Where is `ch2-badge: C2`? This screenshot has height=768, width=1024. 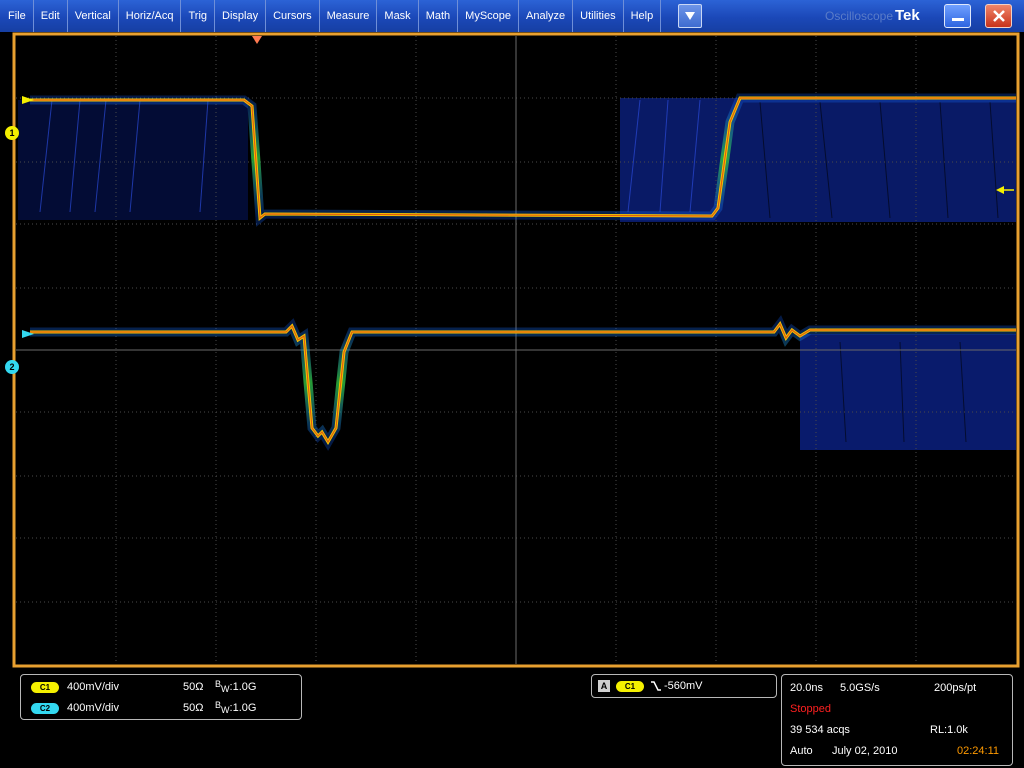 ch2-badge: C2 is located at coordinates (45, 708).